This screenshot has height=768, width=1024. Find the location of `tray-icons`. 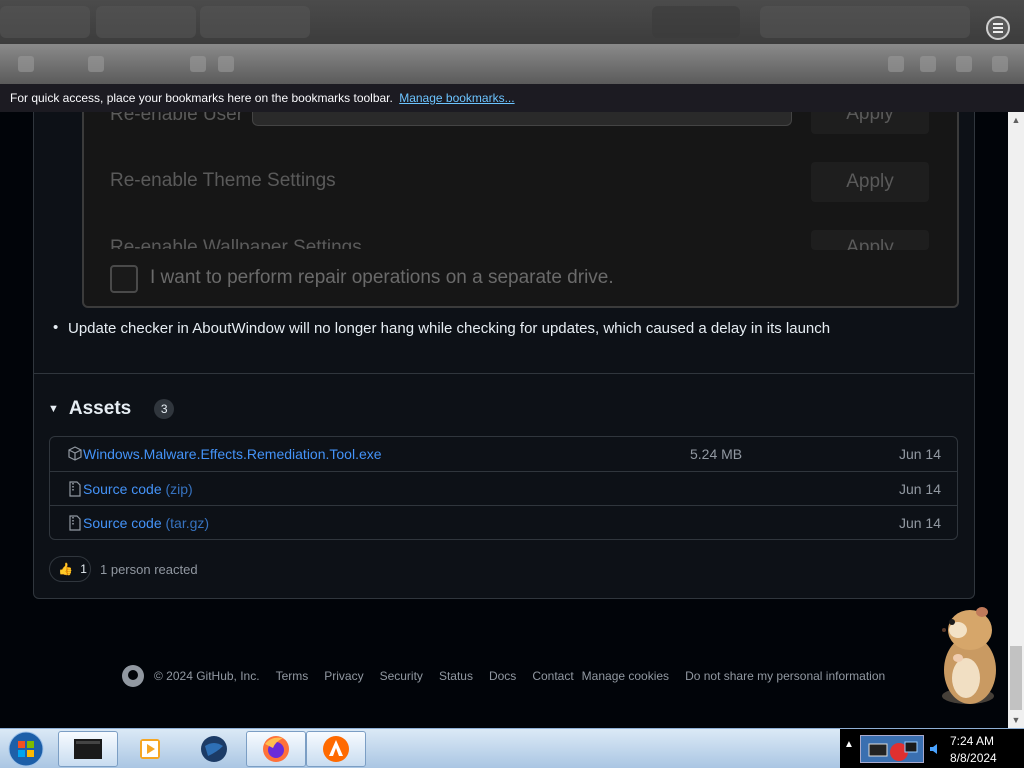

tray-icons is located at coordinates (892, 749).